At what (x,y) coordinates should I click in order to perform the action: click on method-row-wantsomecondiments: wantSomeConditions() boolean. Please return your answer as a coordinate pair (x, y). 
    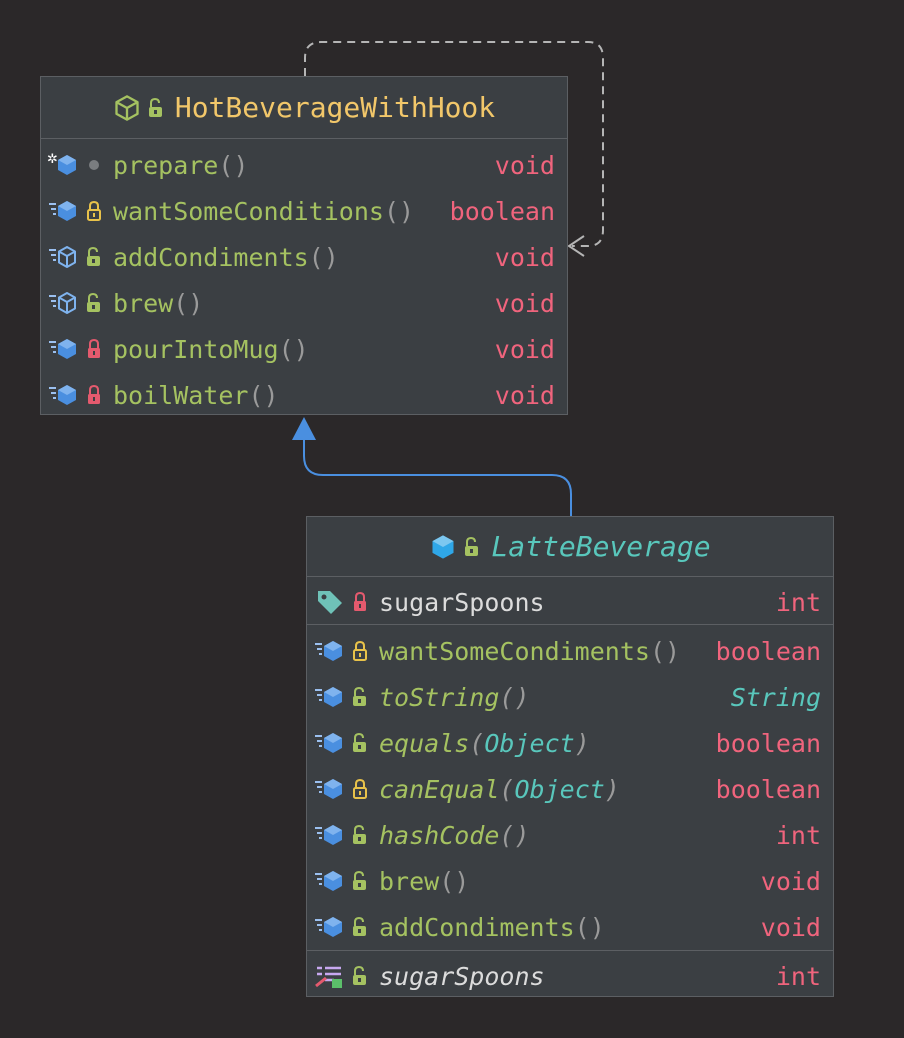
    Looking at the image, I should click on (304, 211).